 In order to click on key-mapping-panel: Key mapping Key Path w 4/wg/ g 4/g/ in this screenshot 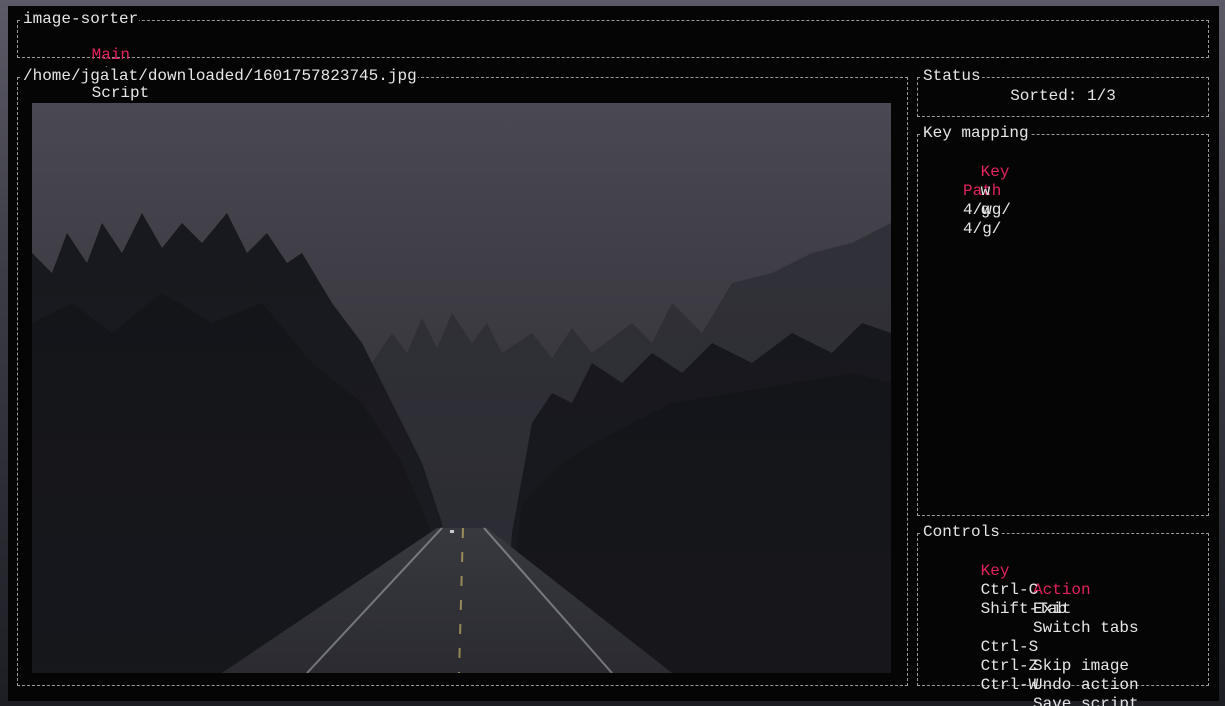, I will do `click(1063, 320)`.